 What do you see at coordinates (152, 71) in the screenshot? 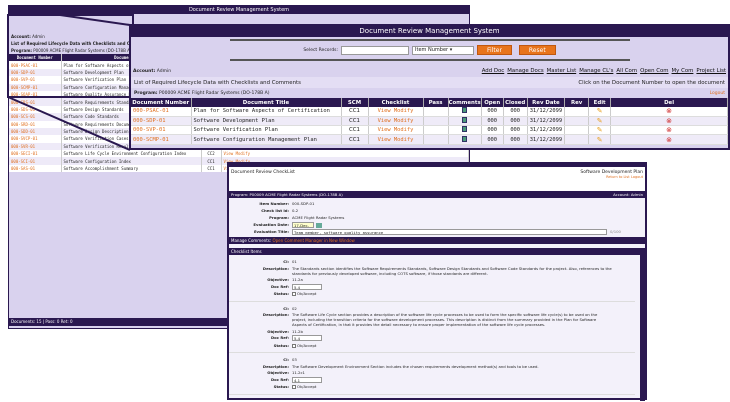
I see `account: Account: Admin` at bounding box center [152, 71].